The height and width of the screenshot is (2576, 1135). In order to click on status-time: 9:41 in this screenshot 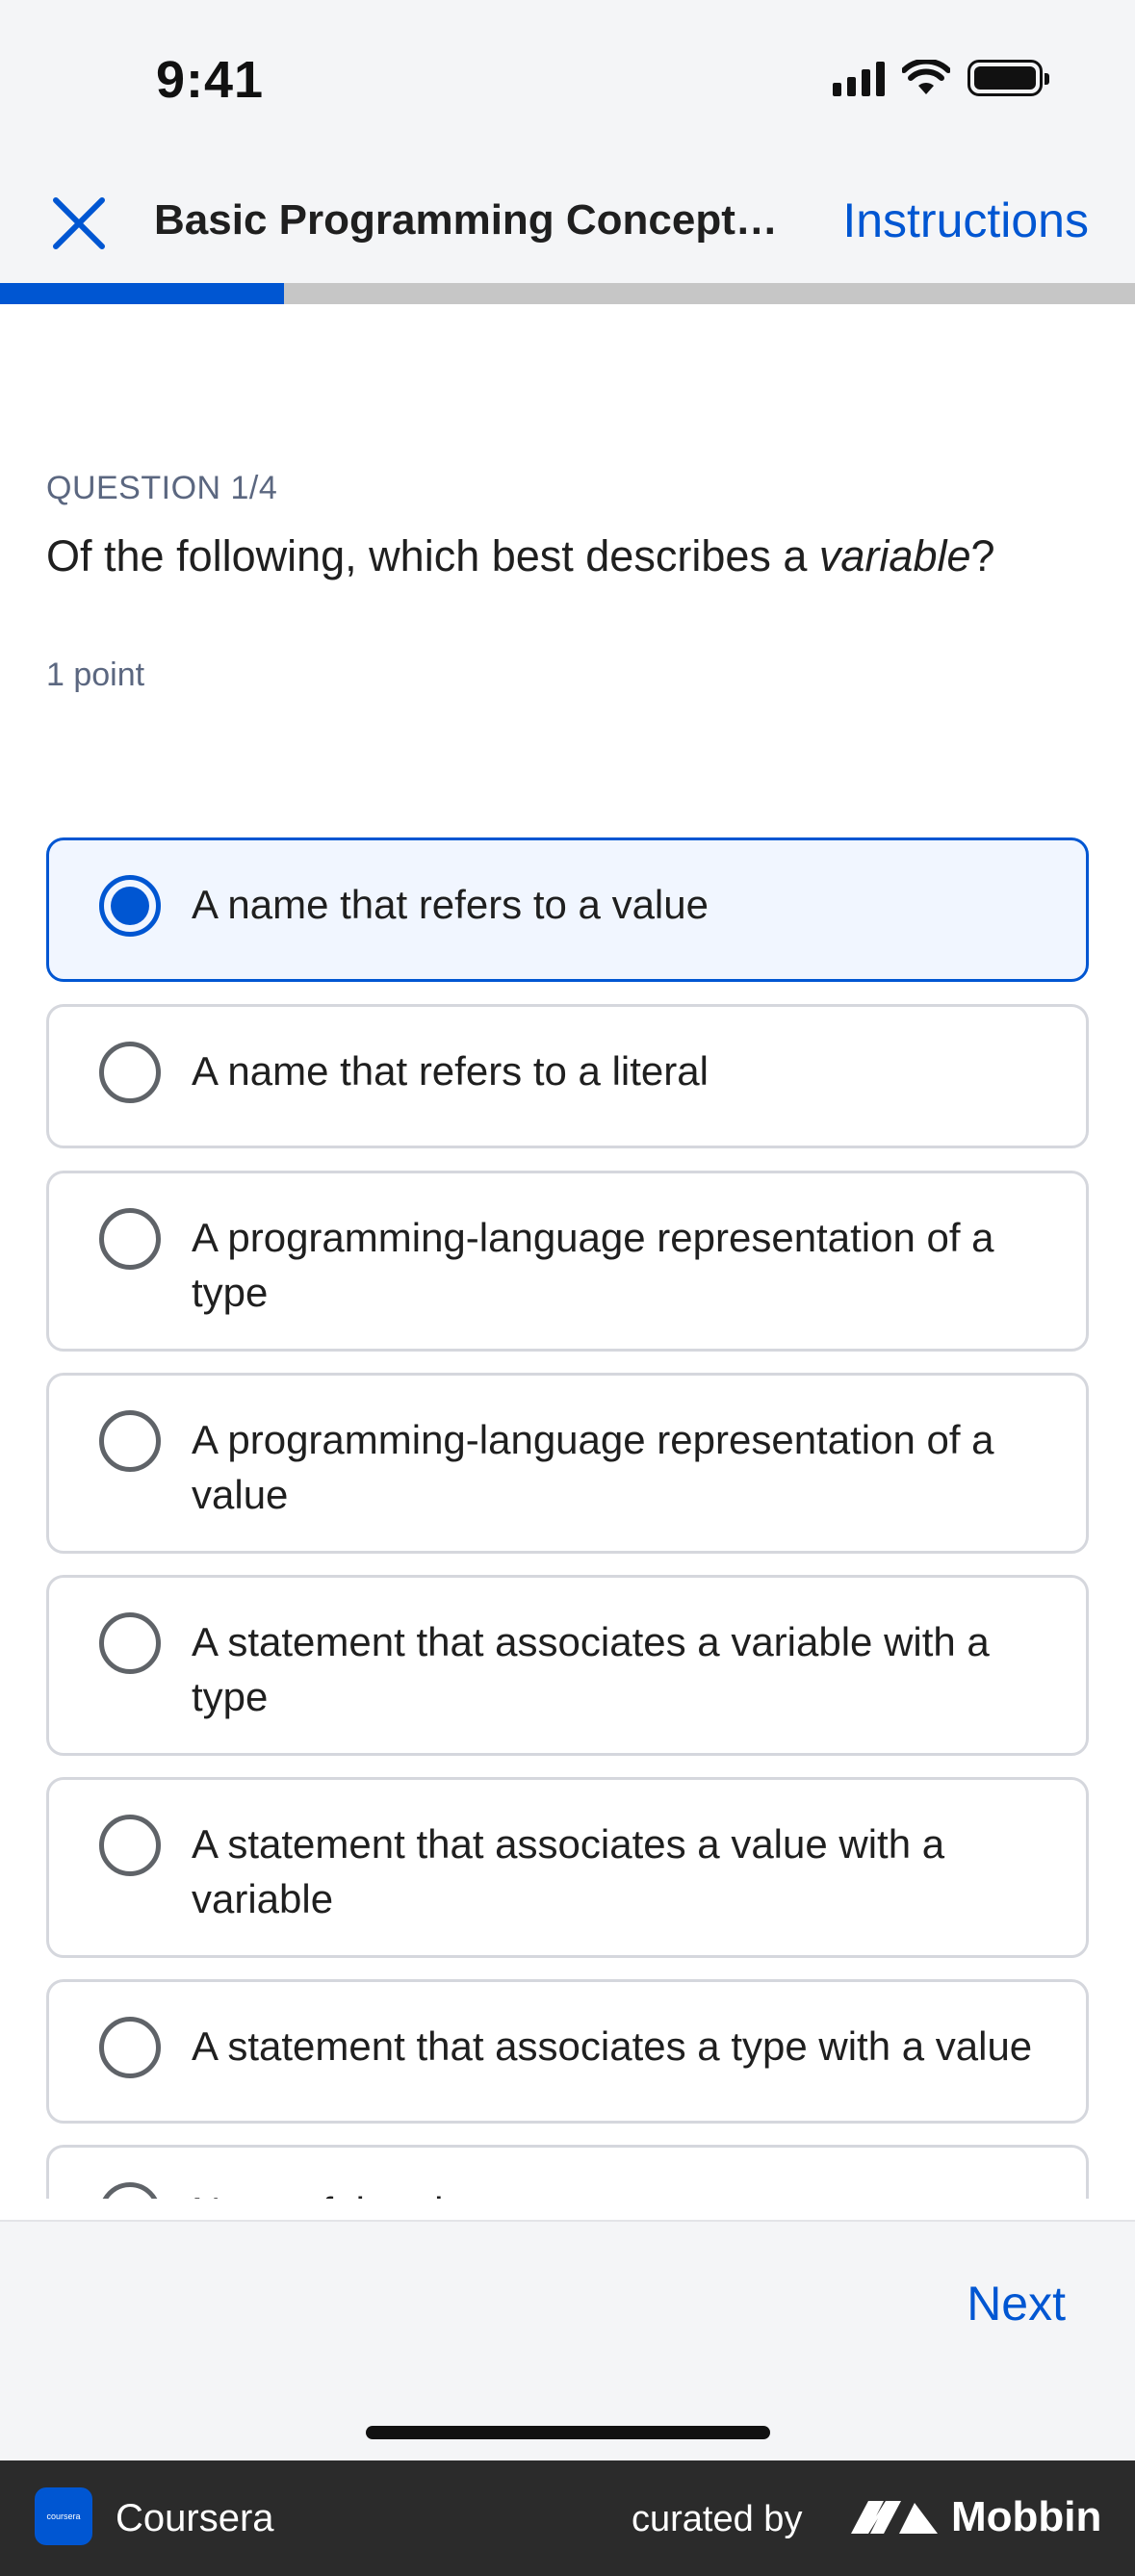, I will do `click(210, 80)`.